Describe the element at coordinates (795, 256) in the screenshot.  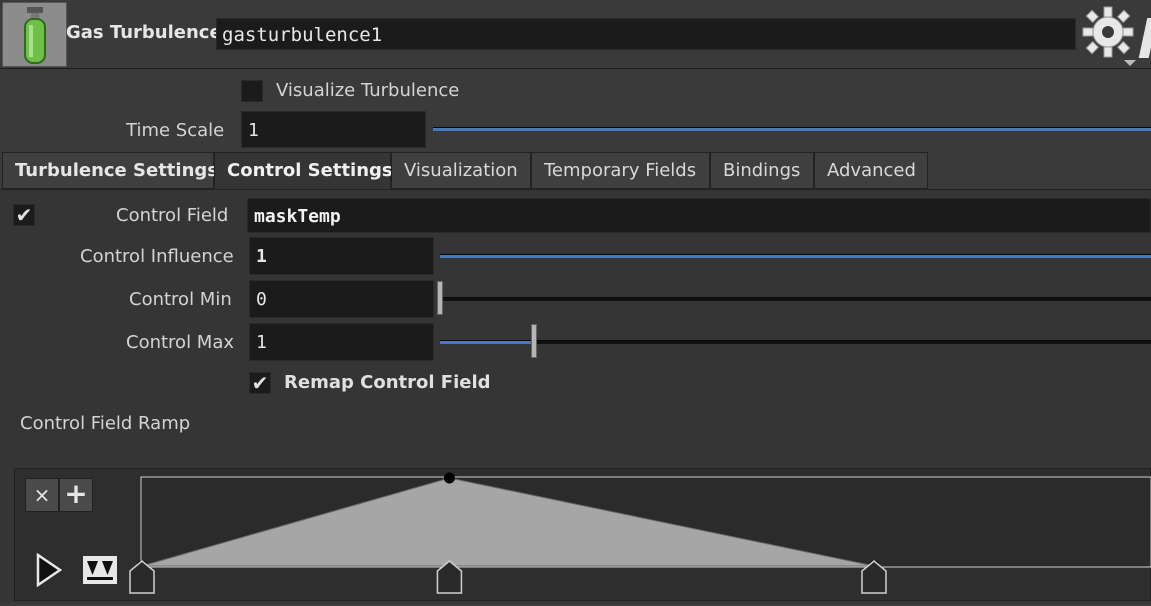
I see `control-influence-slider` at that location.